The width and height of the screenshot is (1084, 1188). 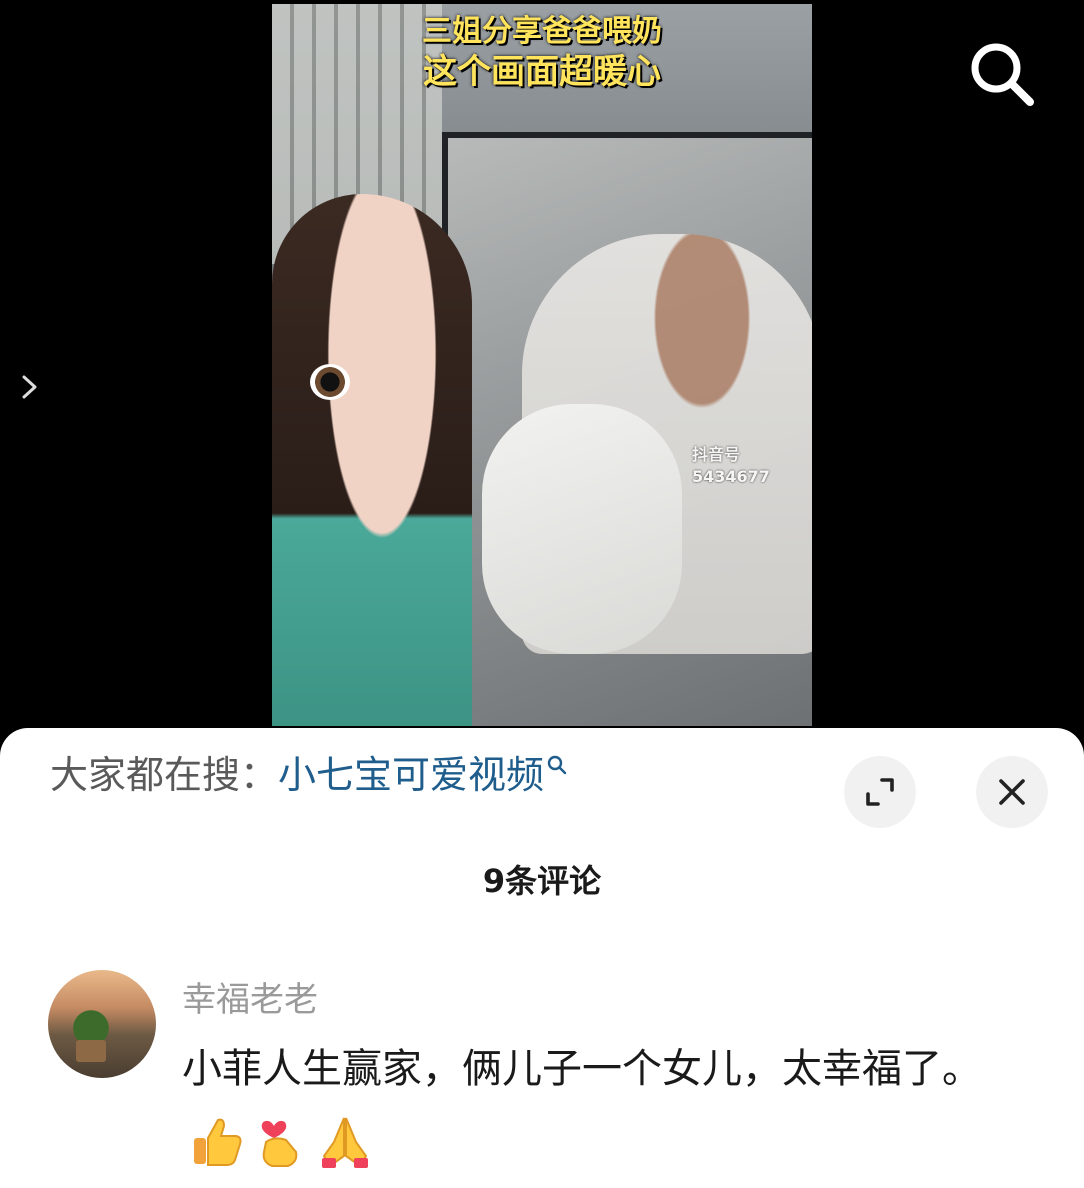 What do you see at coordinates (557, 765) in the screenshot?
I see `search-small-icon` at bounding box center [557, 765].